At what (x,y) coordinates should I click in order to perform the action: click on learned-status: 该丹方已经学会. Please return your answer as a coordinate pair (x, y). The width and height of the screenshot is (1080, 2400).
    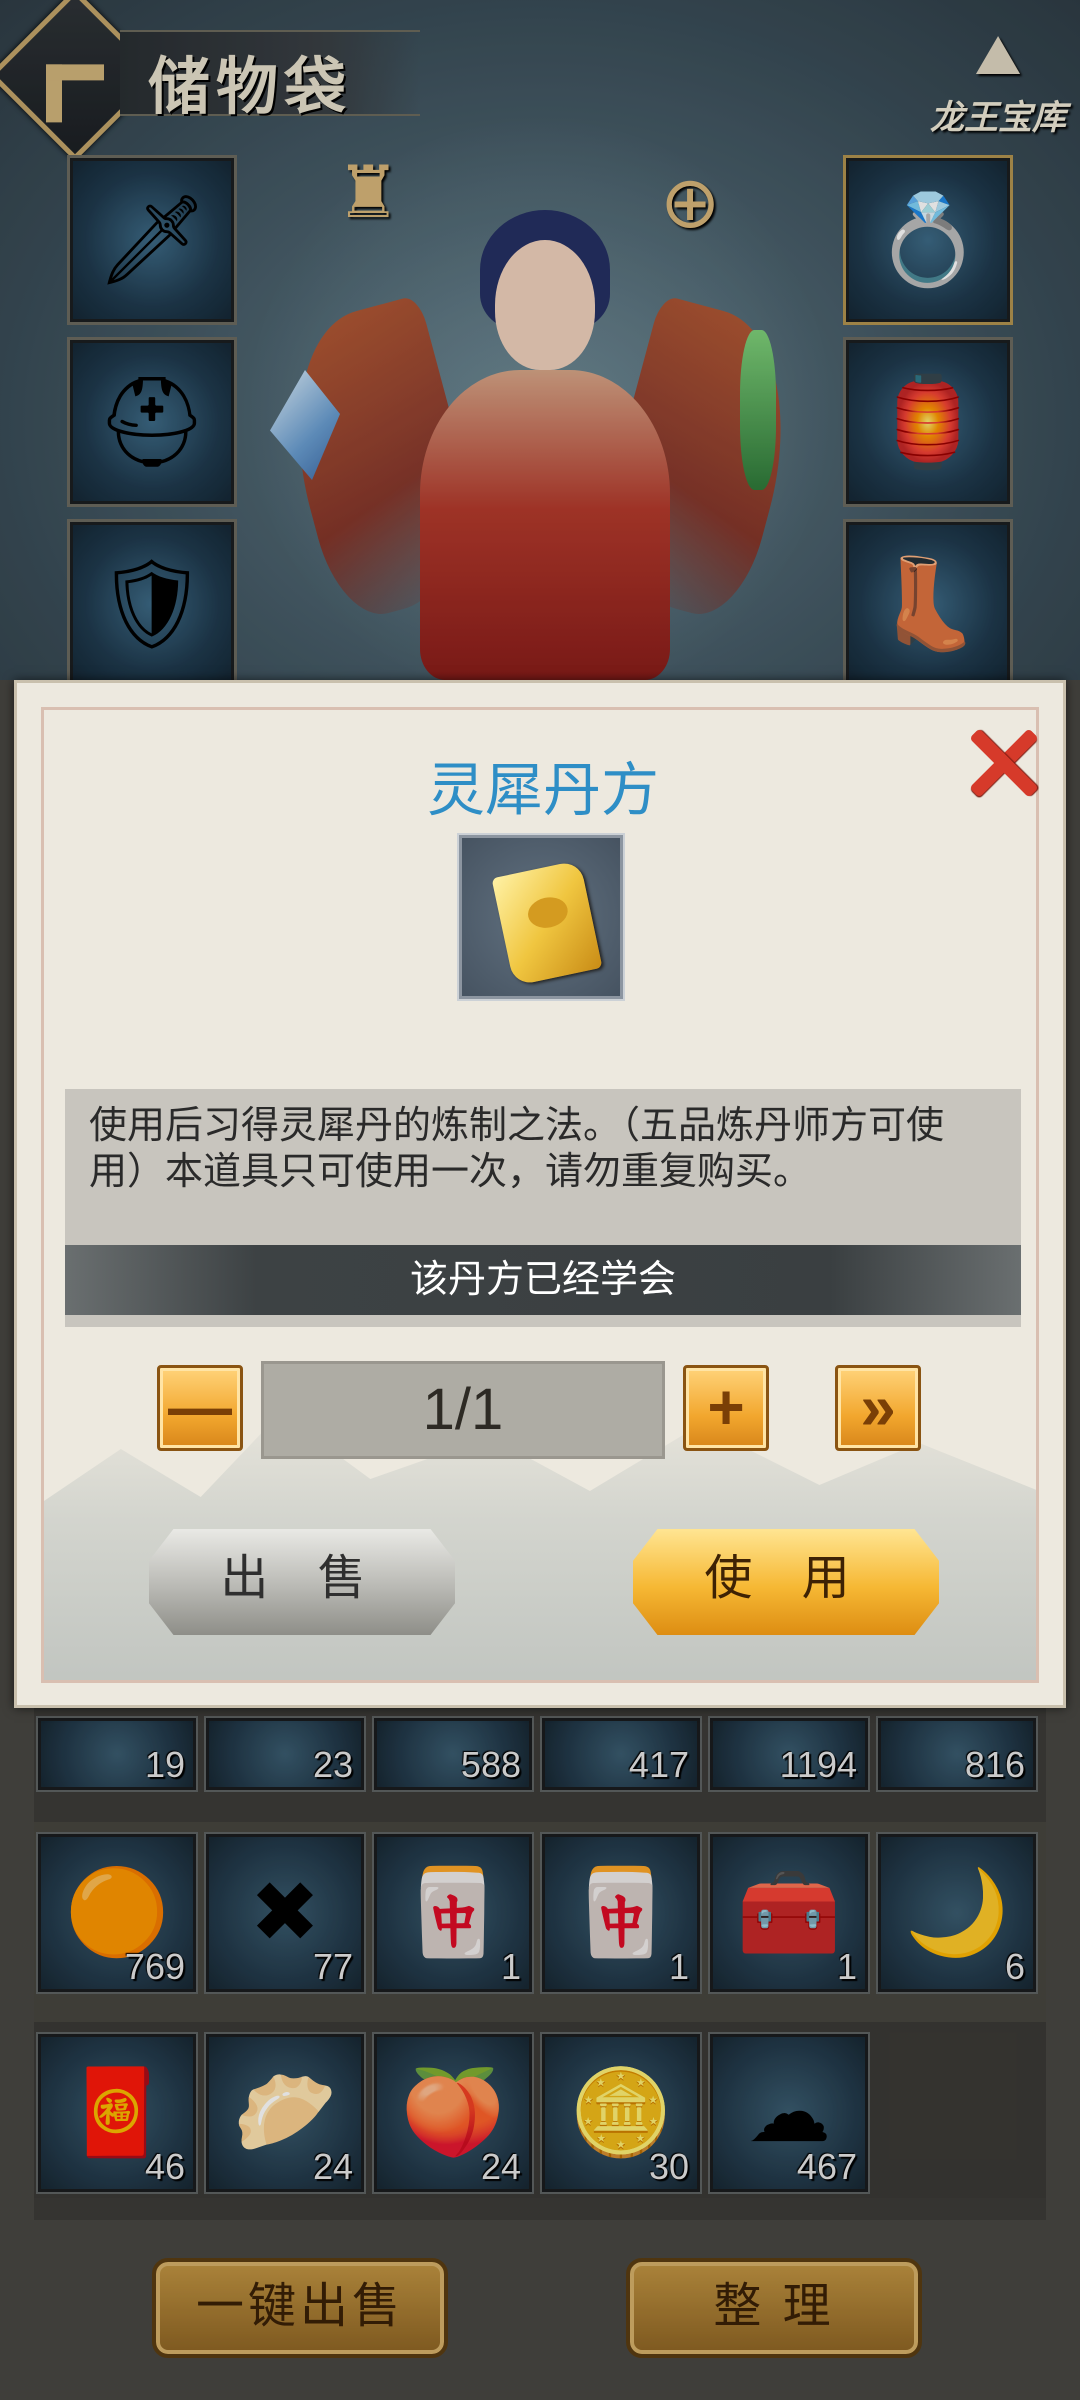
    Looking at the image, I should click on (543, 1280).